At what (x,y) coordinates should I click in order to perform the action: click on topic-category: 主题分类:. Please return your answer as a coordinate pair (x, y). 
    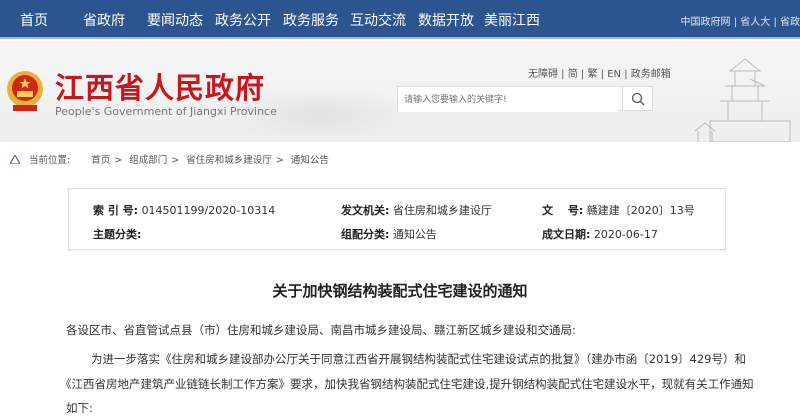
    Looking at the image, I should click on (117, 234).